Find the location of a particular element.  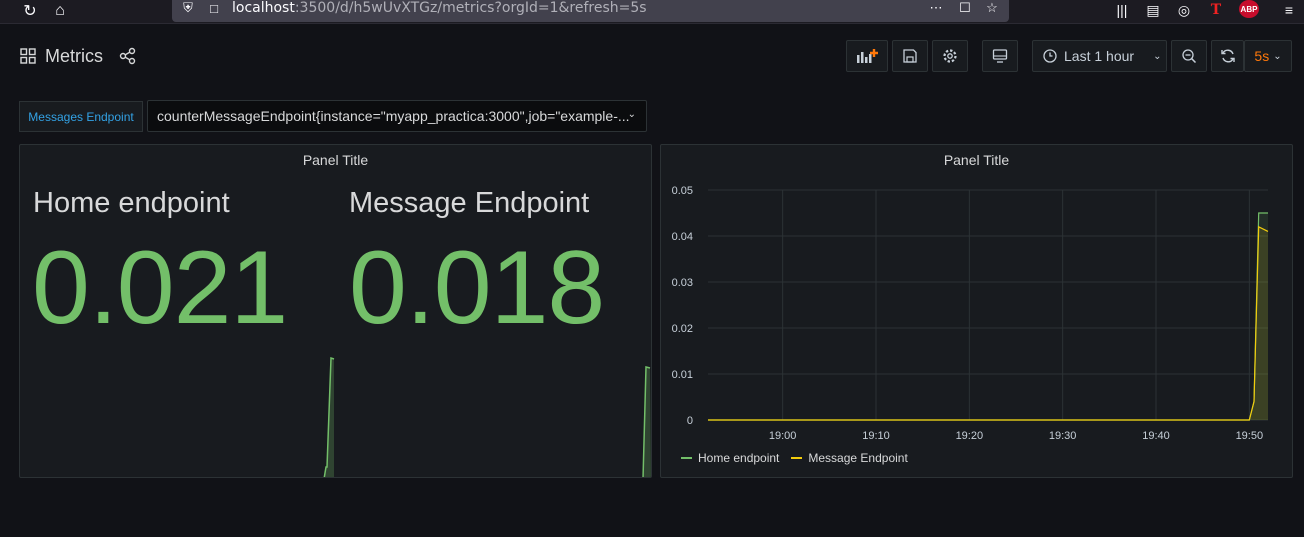

y-tick-label: 0.05 is located at coordinates (682, 191).